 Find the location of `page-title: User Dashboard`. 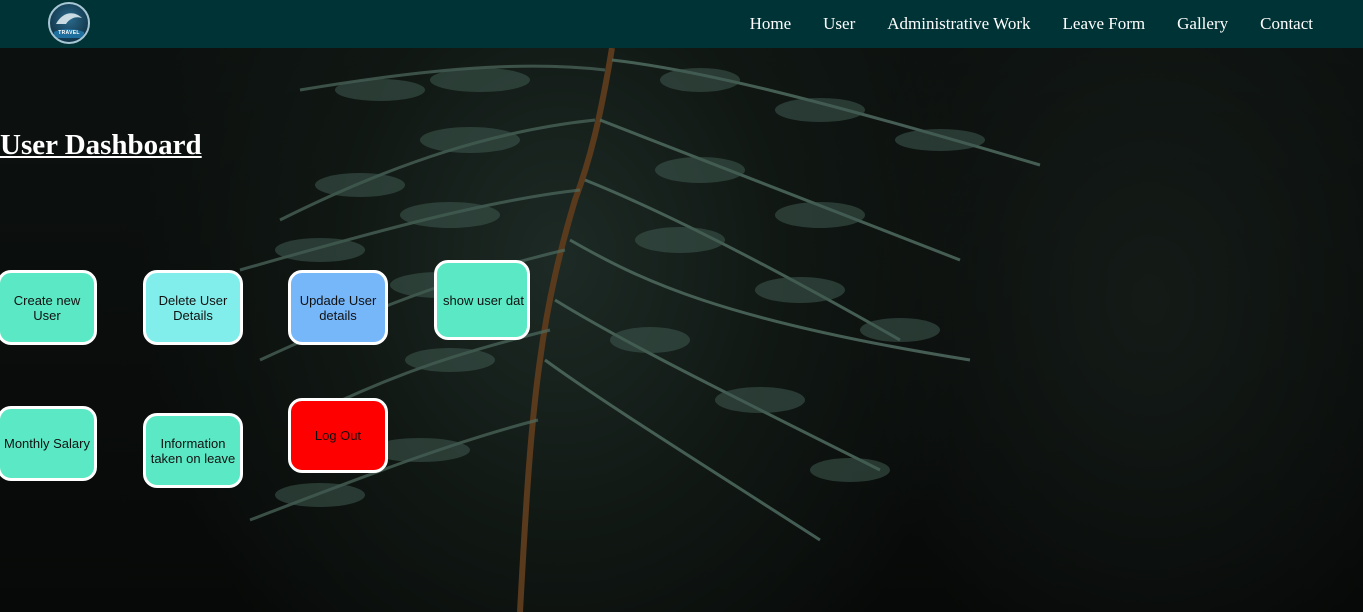

page-title: User Dashboard is located at coordinates (101, 145).